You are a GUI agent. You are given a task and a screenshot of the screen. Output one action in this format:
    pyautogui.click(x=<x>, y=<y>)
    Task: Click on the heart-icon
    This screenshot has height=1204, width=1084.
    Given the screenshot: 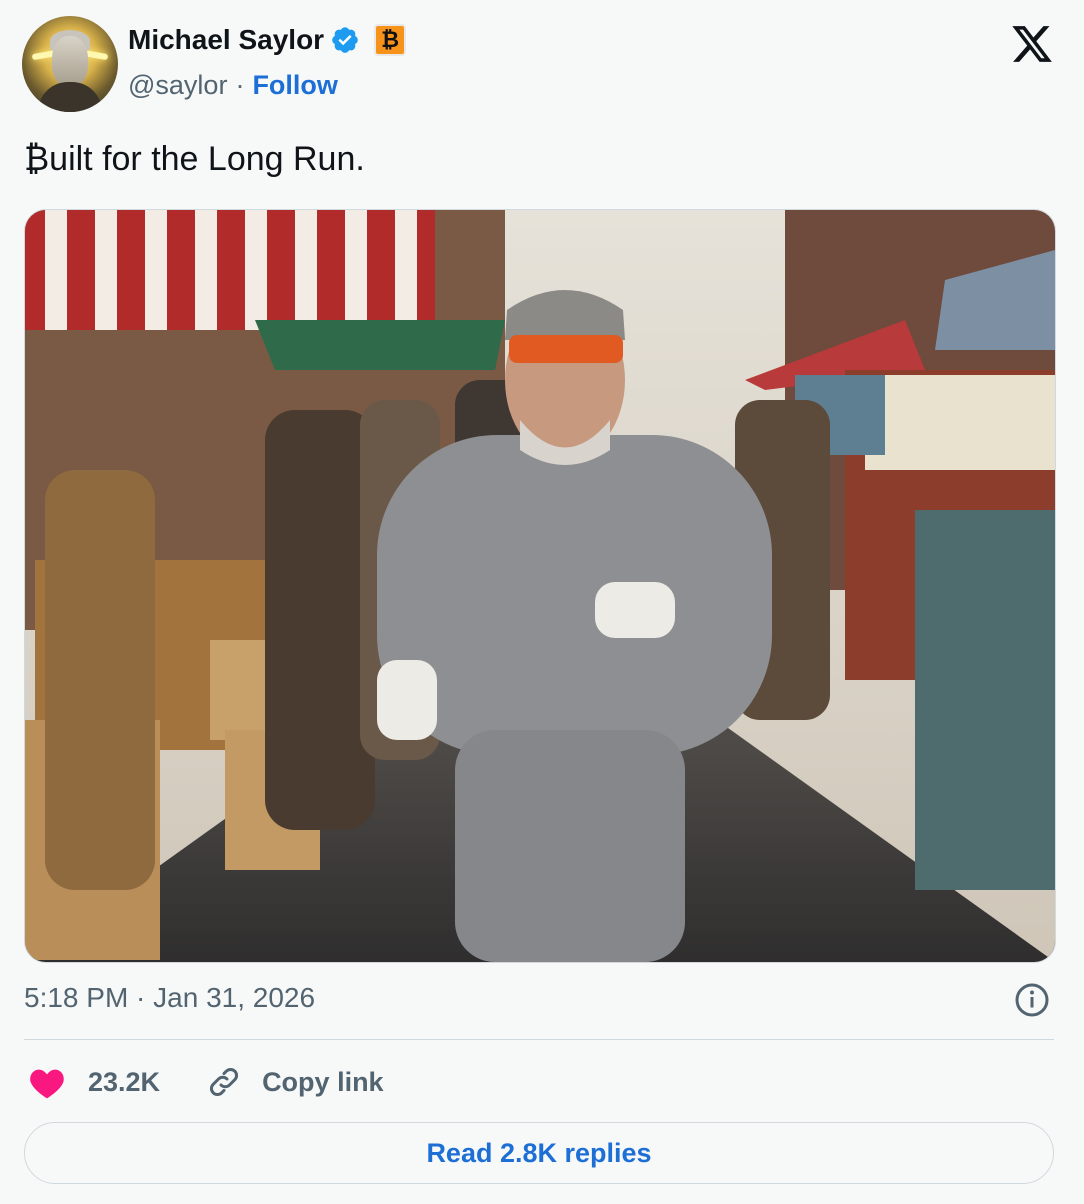 What is the action you would take?
    pyautogui.click(x=47, y=1082)
    